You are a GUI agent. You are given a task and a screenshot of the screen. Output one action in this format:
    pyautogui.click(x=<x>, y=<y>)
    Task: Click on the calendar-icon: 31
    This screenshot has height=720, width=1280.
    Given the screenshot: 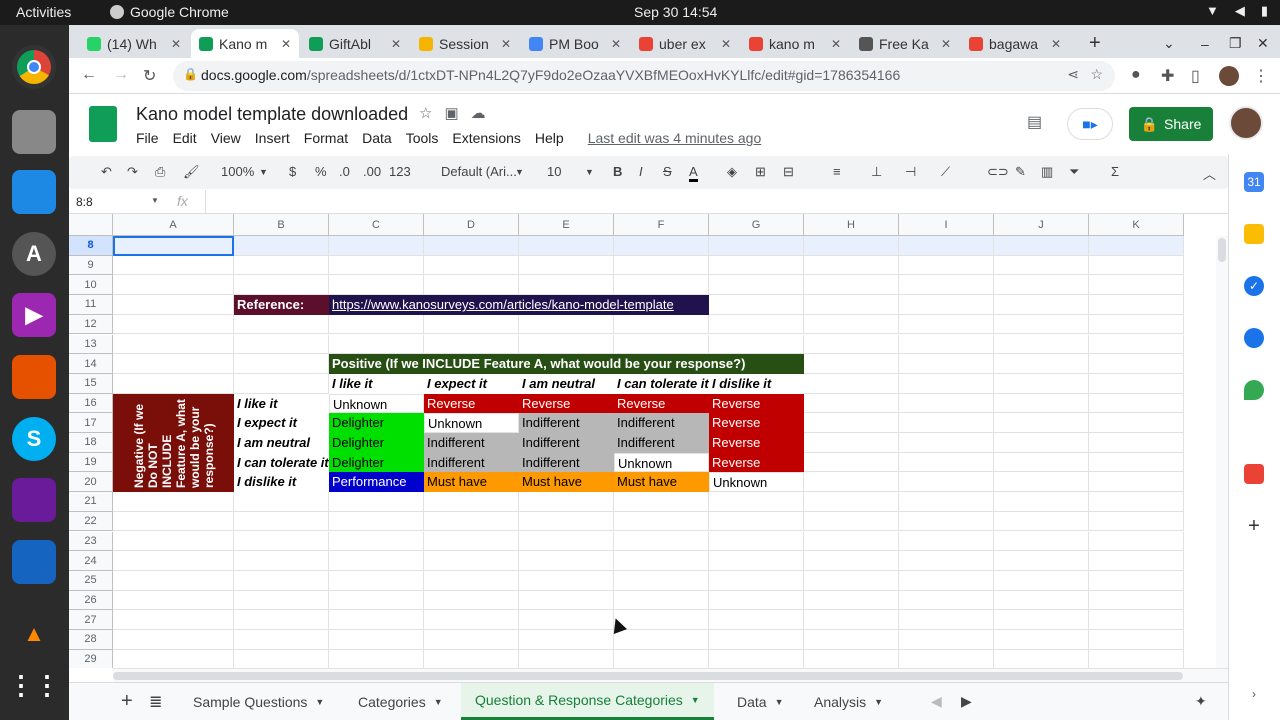 What is the action you would take?
    pyautogui.click(x=1254, y=182)
    